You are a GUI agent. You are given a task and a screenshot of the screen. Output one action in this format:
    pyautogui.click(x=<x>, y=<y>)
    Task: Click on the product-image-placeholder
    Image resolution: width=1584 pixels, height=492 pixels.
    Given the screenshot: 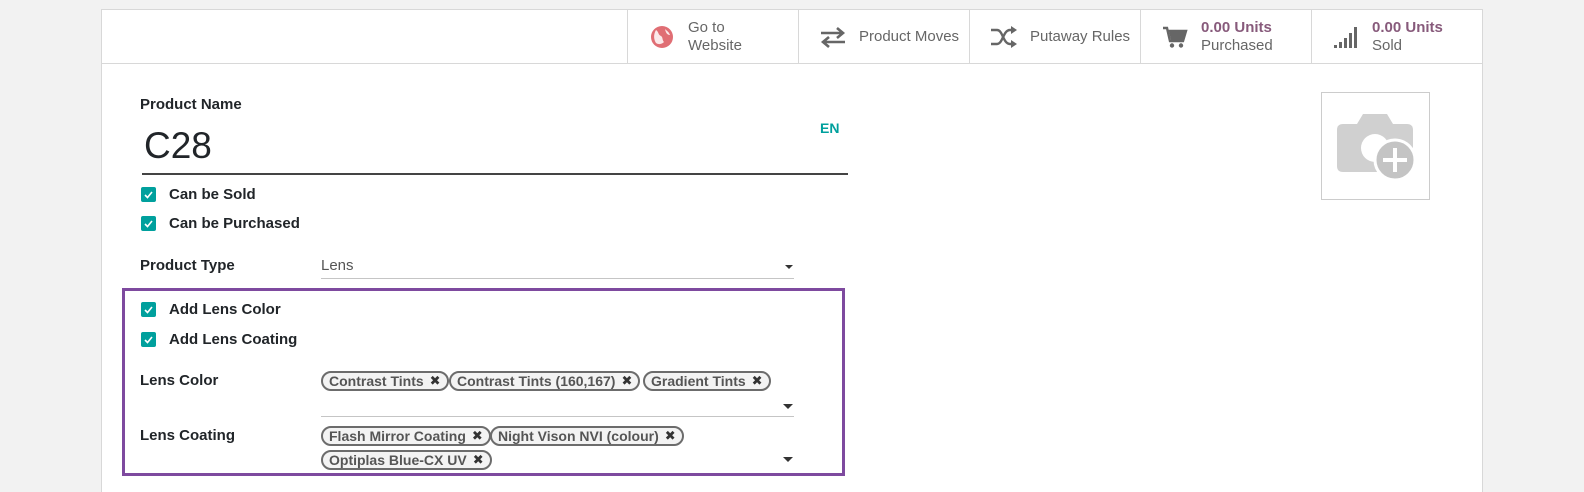 What is the action you would take?
    pyautogui.click(x=1375, y=146)
    